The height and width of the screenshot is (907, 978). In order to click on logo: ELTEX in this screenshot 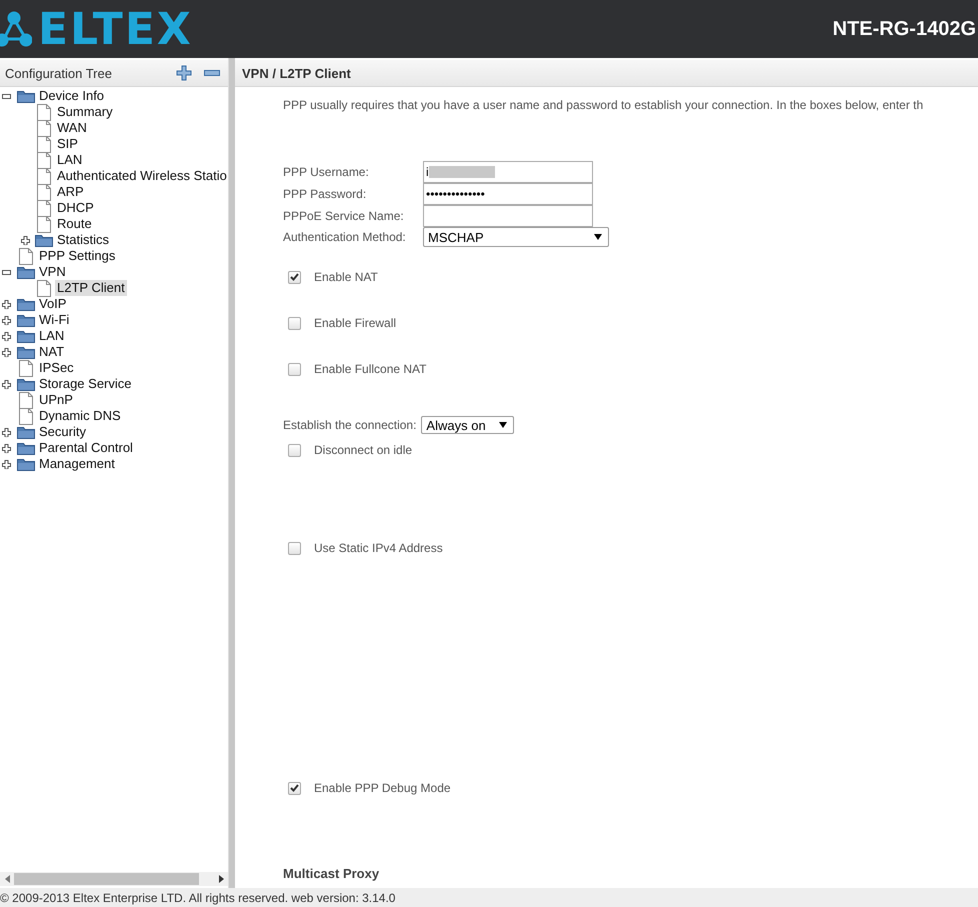, I will do `click(115, 29)`.